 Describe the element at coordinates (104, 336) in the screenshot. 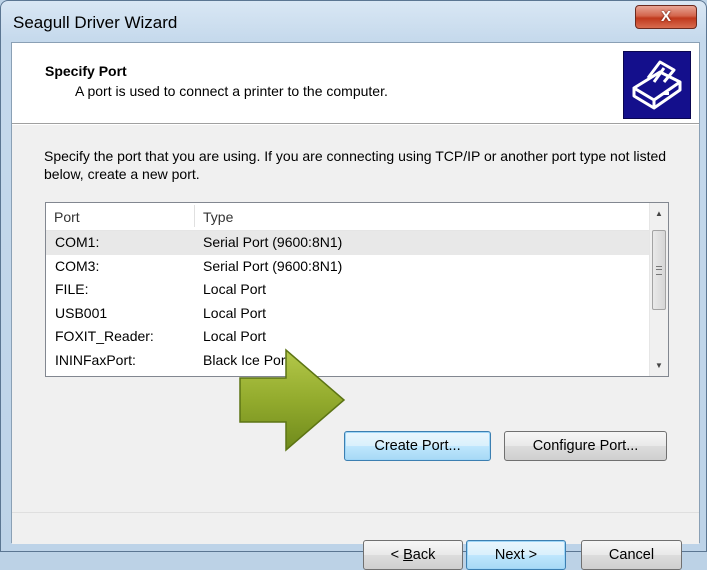

I see `port-name: FOXIT_Reader:` at that location.